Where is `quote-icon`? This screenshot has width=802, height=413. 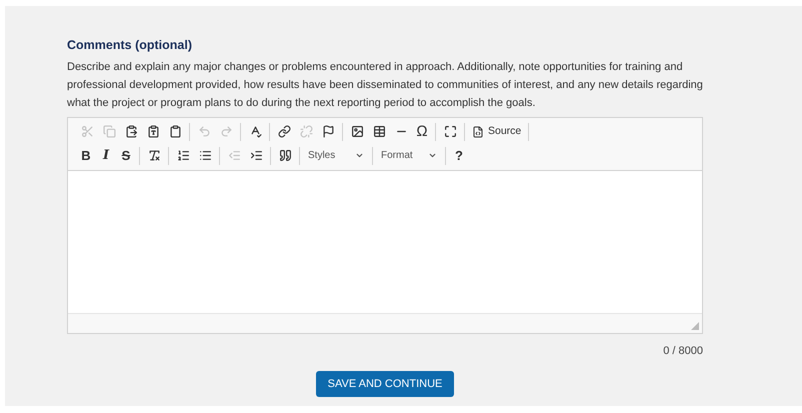
quote-icon is located at coordinates (285, 155).